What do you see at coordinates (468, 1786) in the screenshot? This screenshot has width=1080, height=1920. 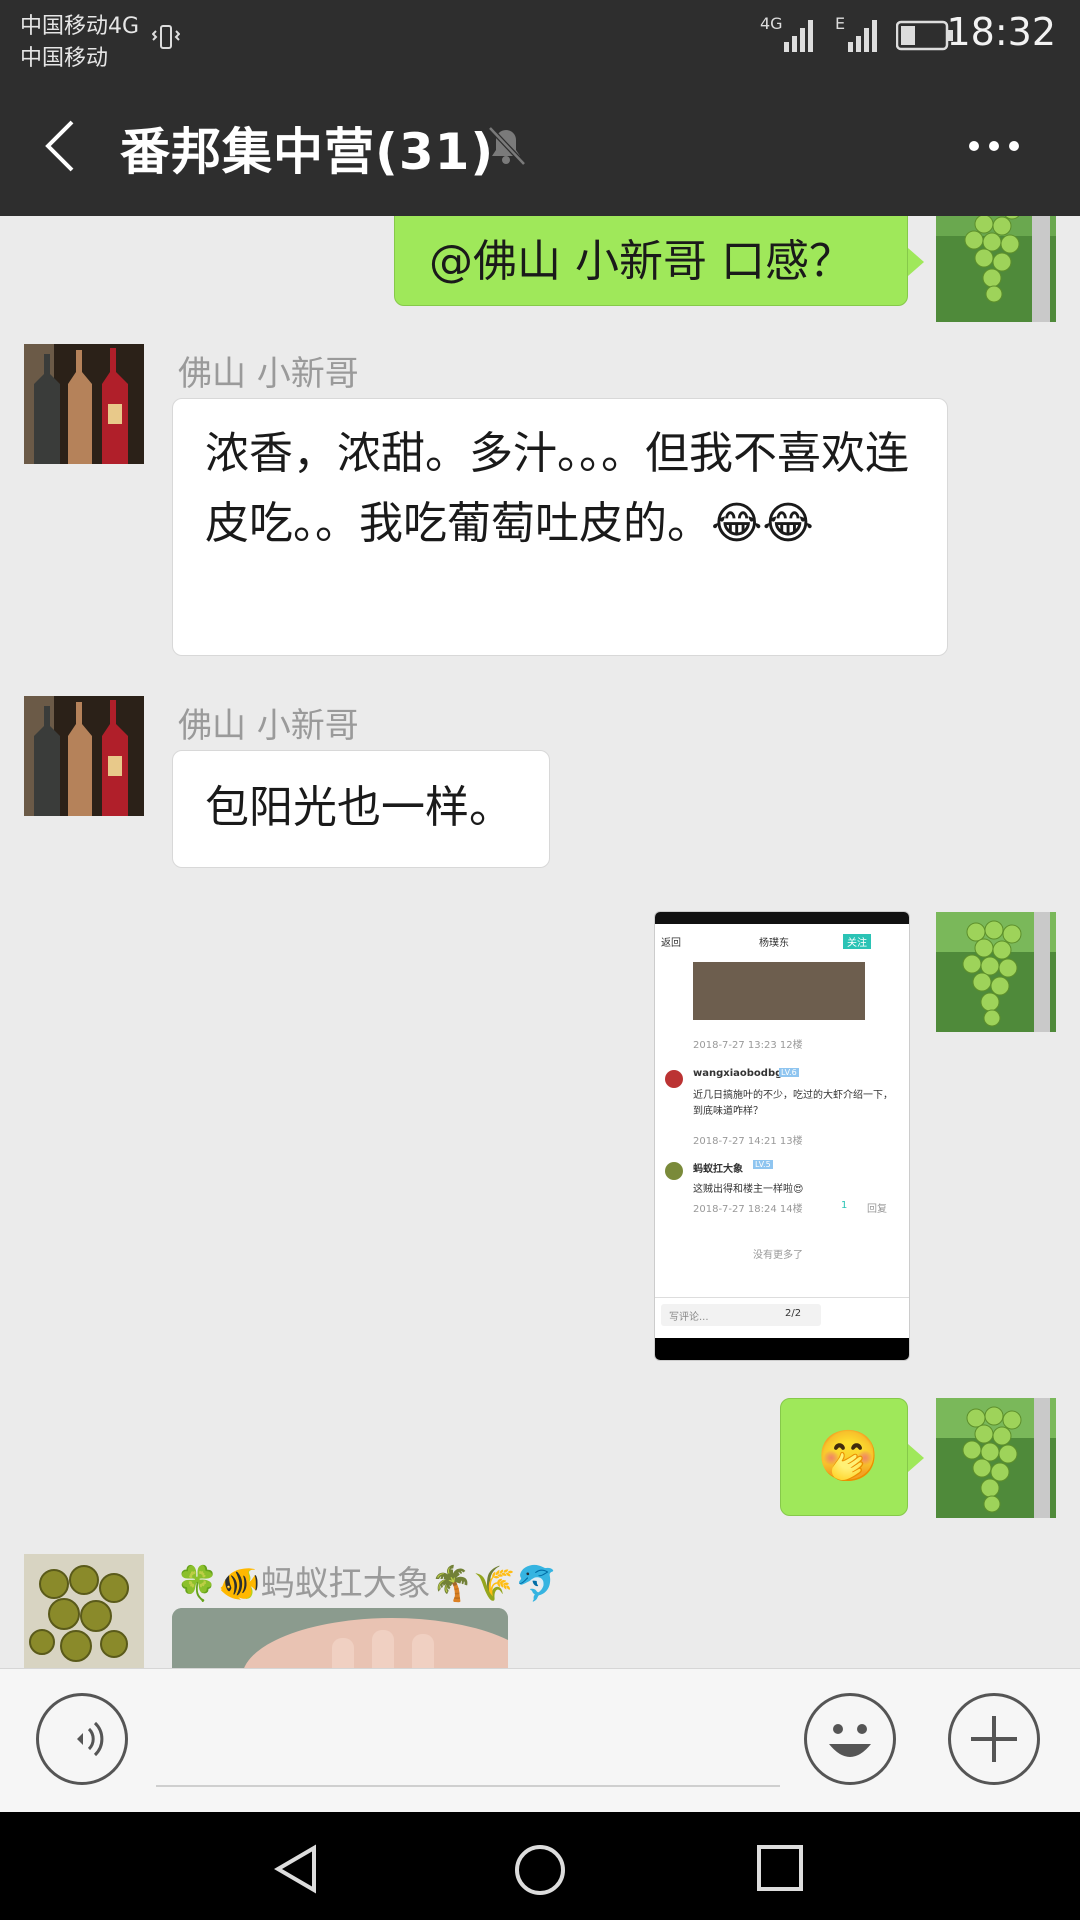 I see `text-input-field` at bounding box center [468, 1786].